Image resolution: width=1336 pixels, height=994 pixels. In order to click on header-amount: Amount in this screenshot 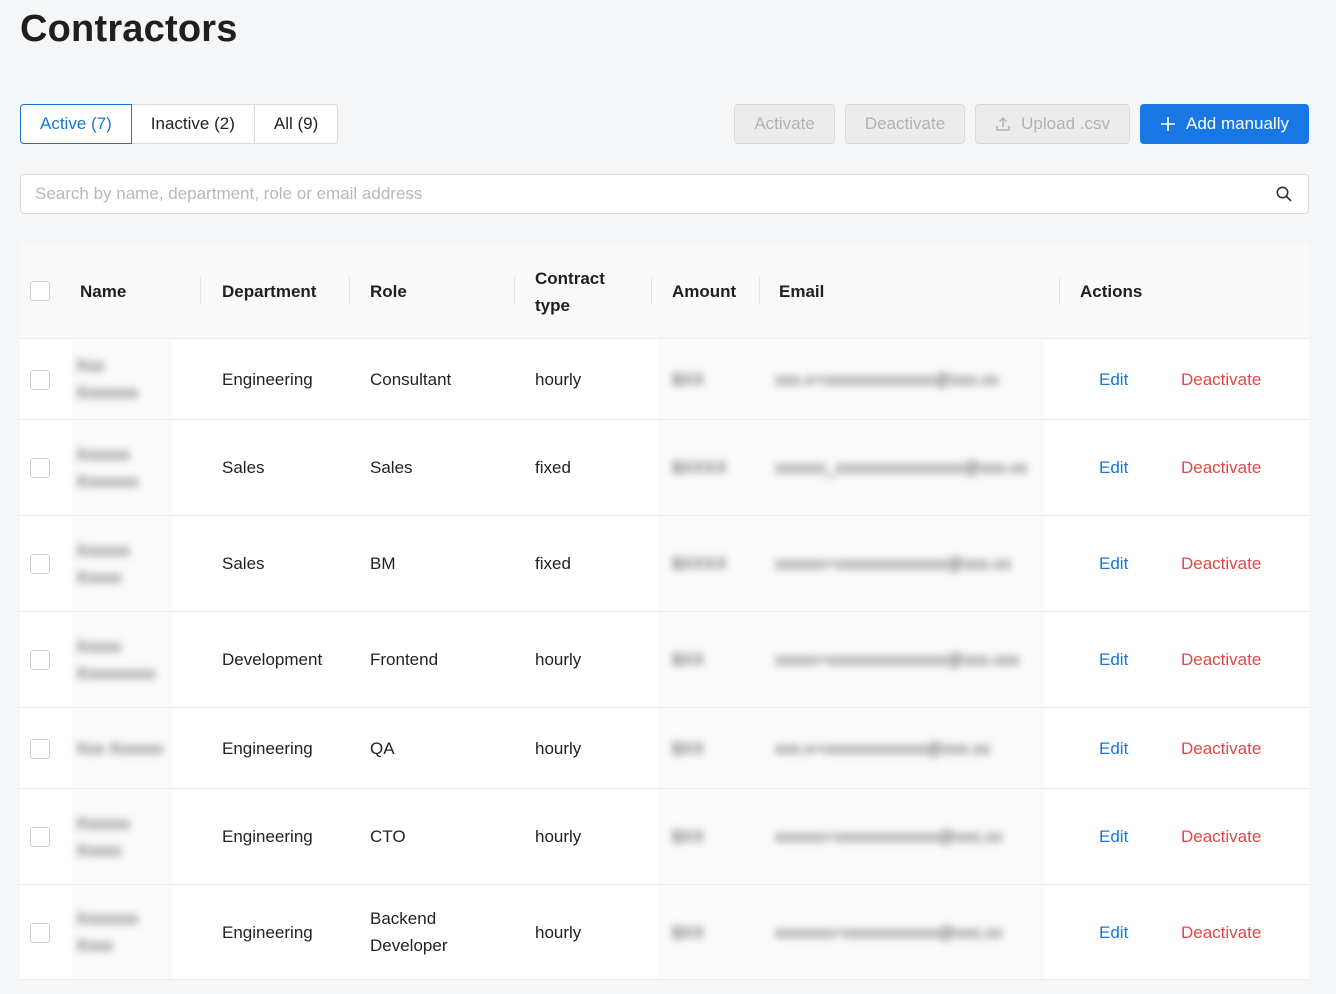, I will do `click(704, 291)`.